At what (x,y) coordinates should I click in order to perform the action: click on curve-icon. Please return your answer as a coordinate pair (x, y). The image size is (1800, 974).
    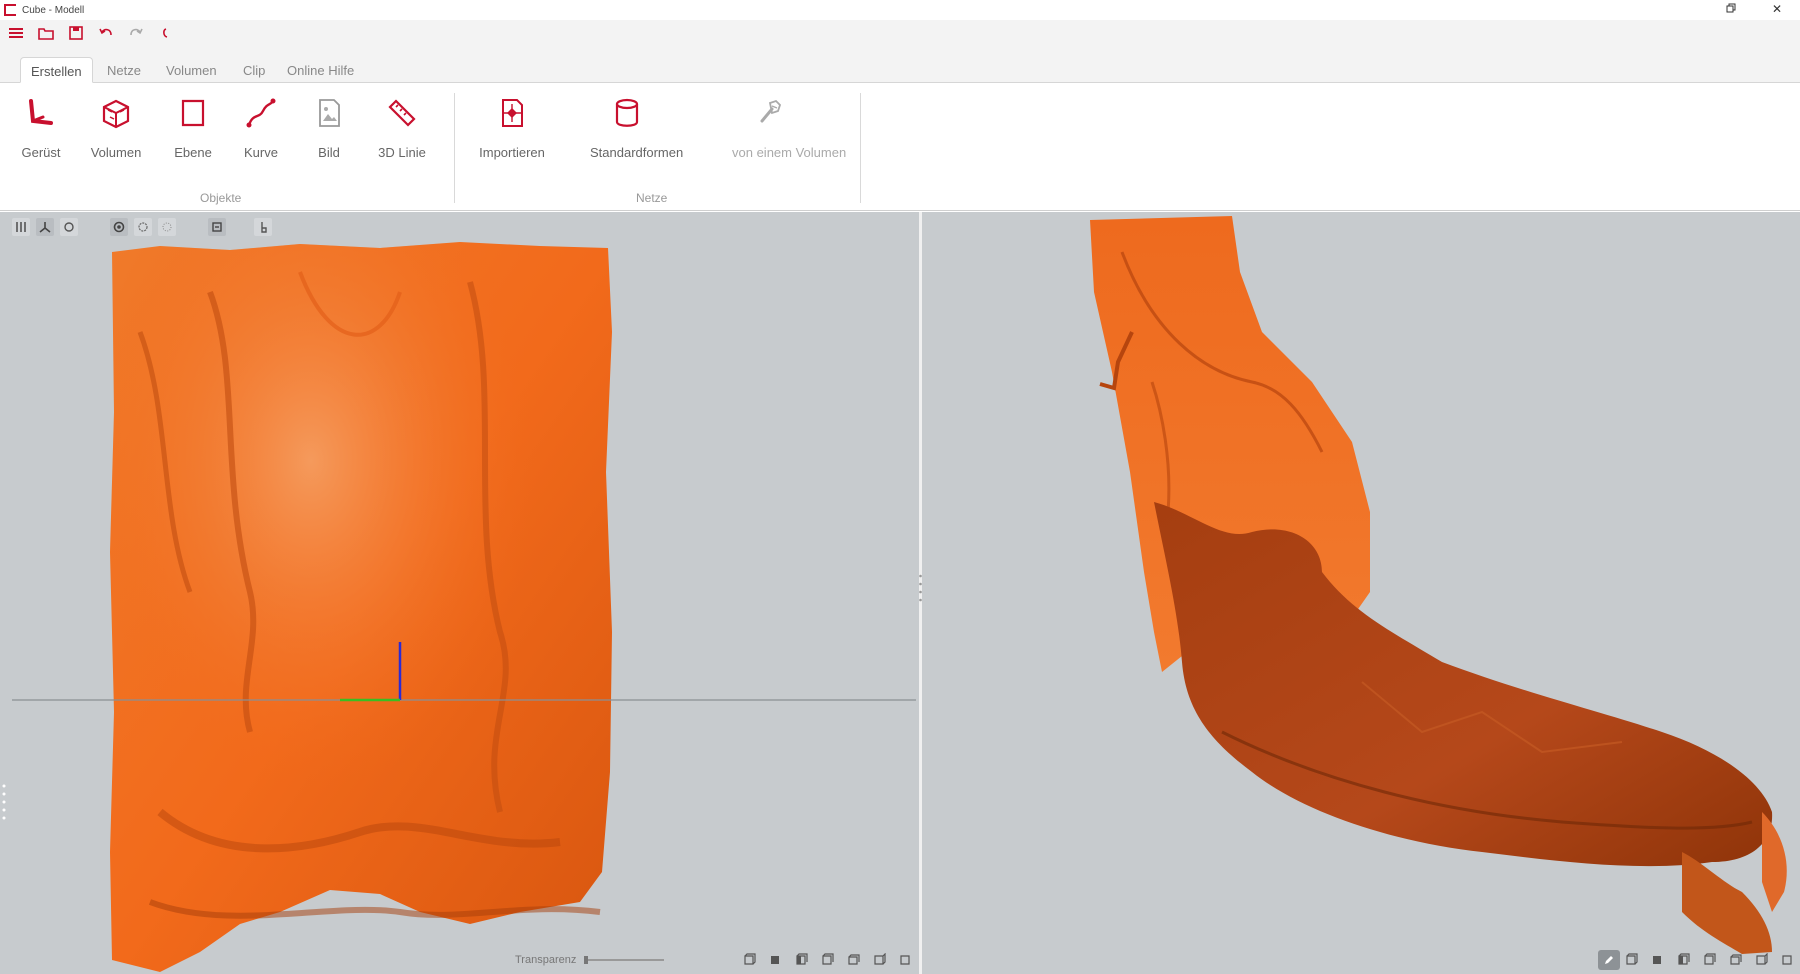
    Looking at the image, I should click on (261, 113).